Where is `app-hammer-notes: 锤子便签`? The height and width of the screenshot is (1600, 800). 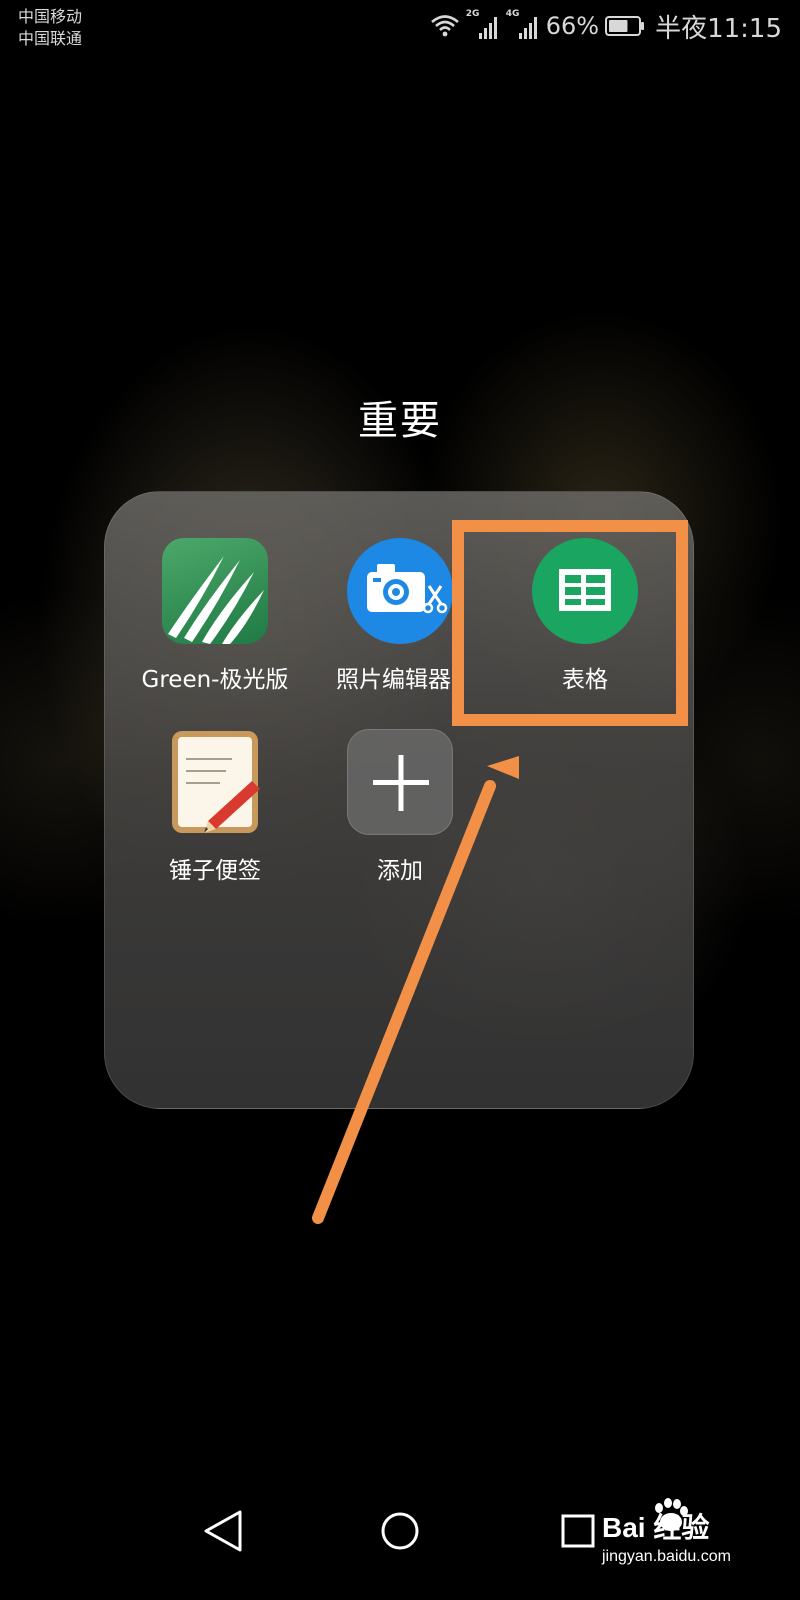 app-hammer-notes: 锤子便签 is located at coordinates (215, 807).